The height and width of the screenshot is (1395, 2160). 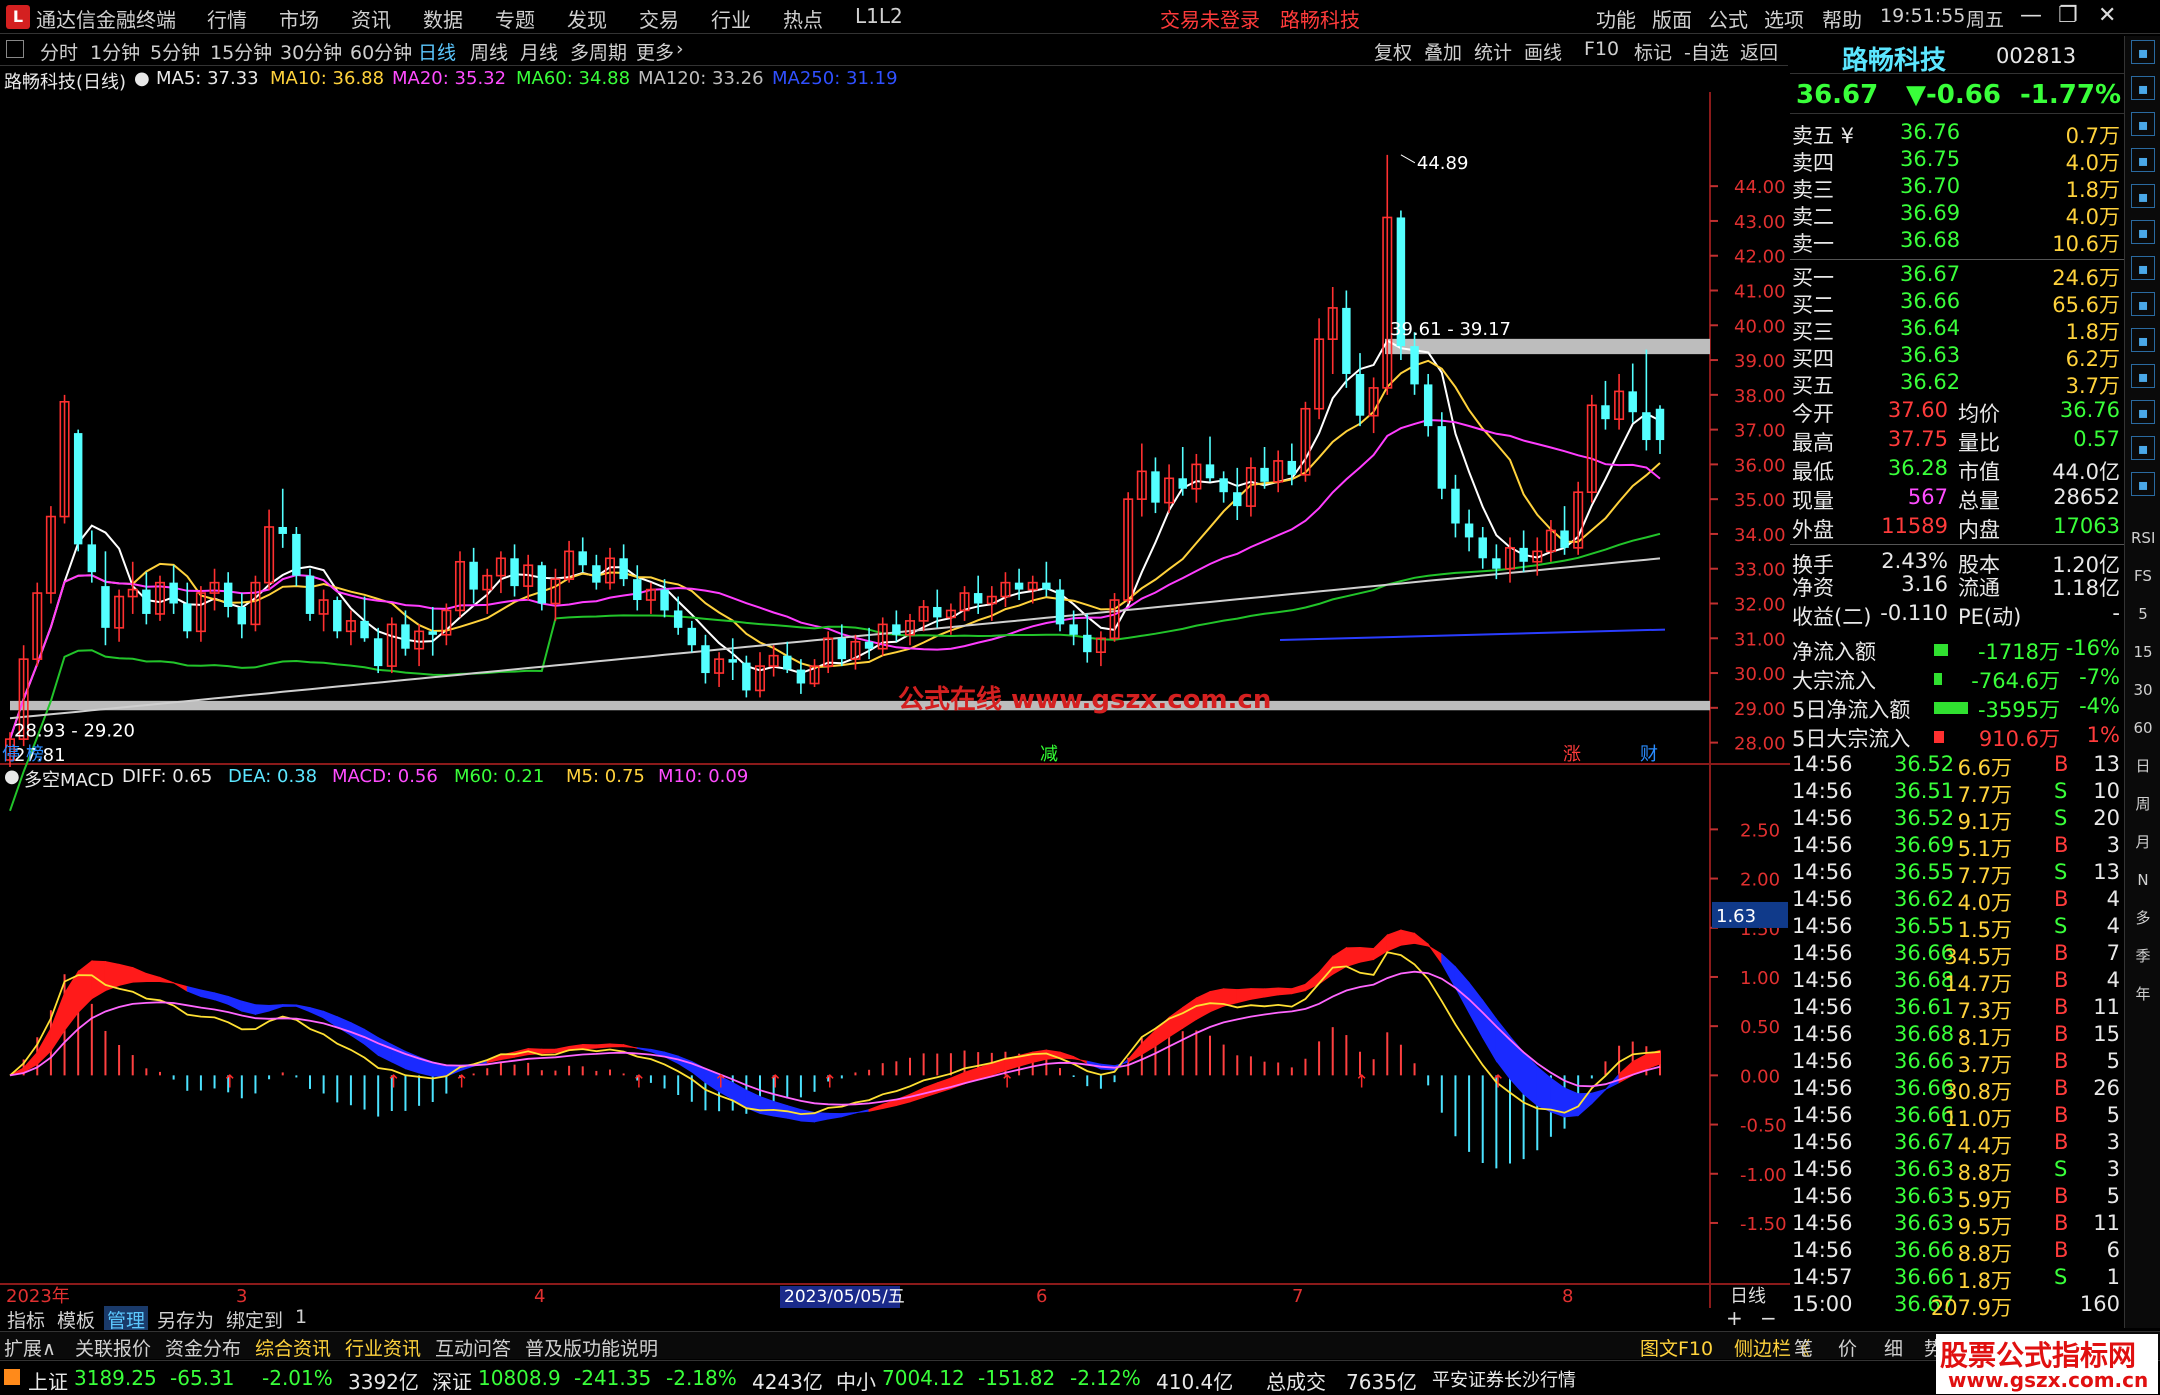 What do you see at coordinates (437, 51) in the screenshot?
I see `period-tab-daily: 日线` at bounding box center [437, 51].